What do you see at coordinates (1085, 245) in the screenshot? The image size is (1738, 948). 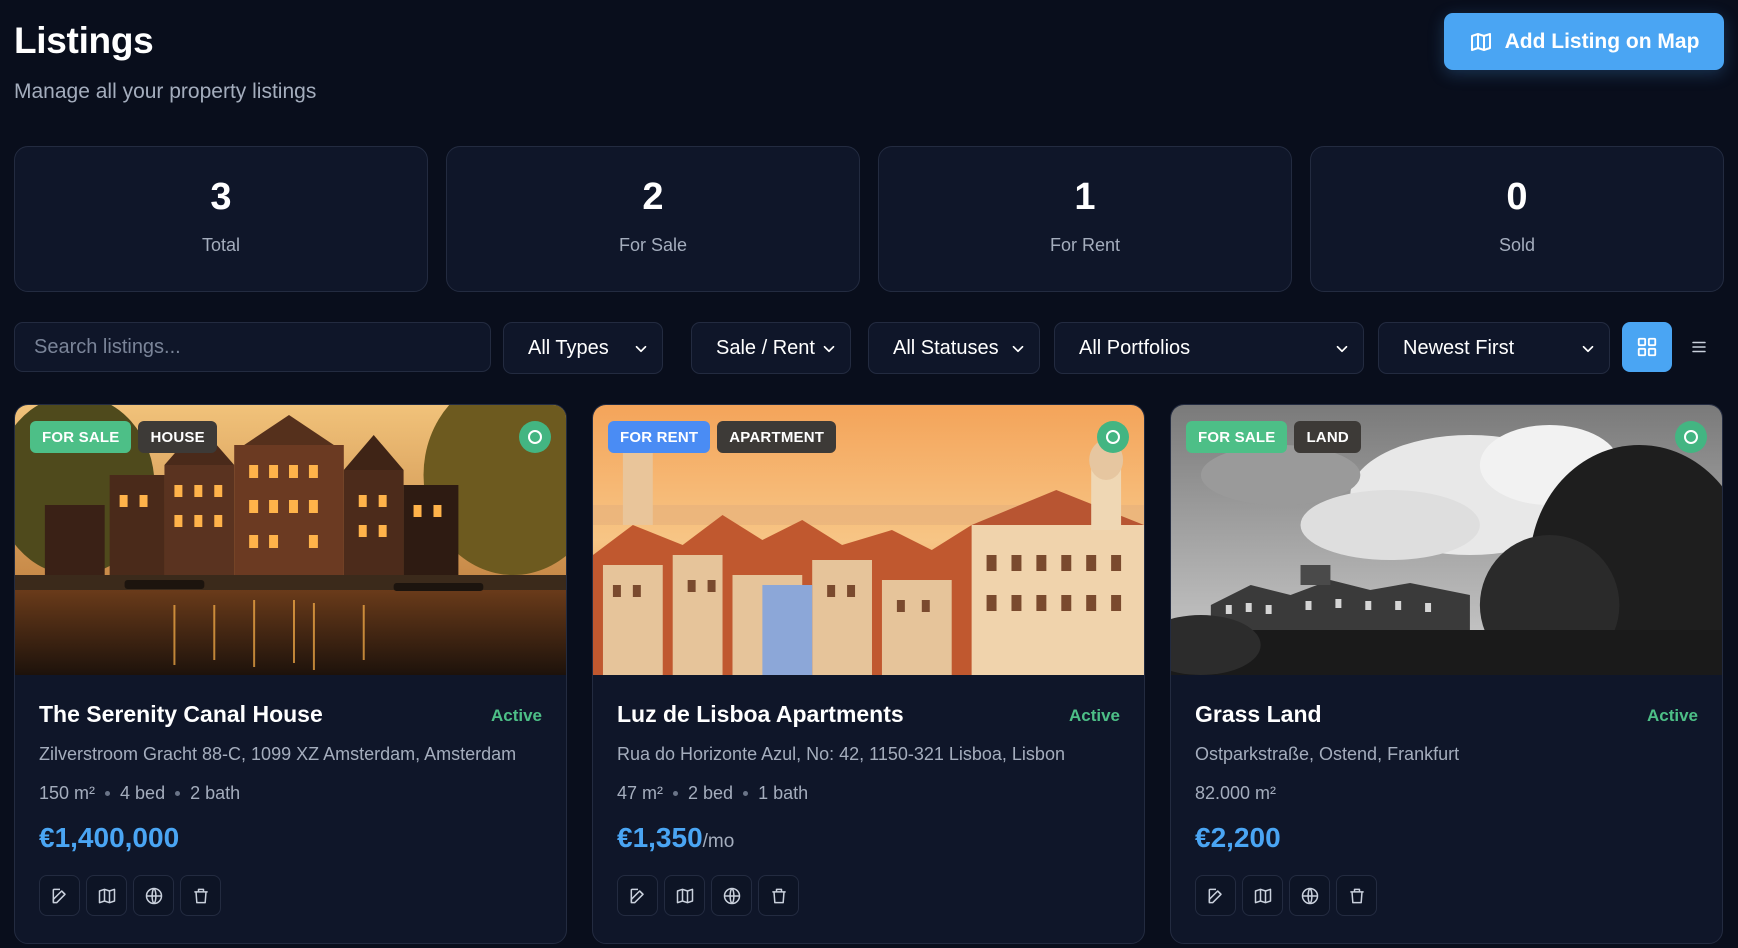 I see `stat-label: For Rent` at bounding box center [1085, 245].